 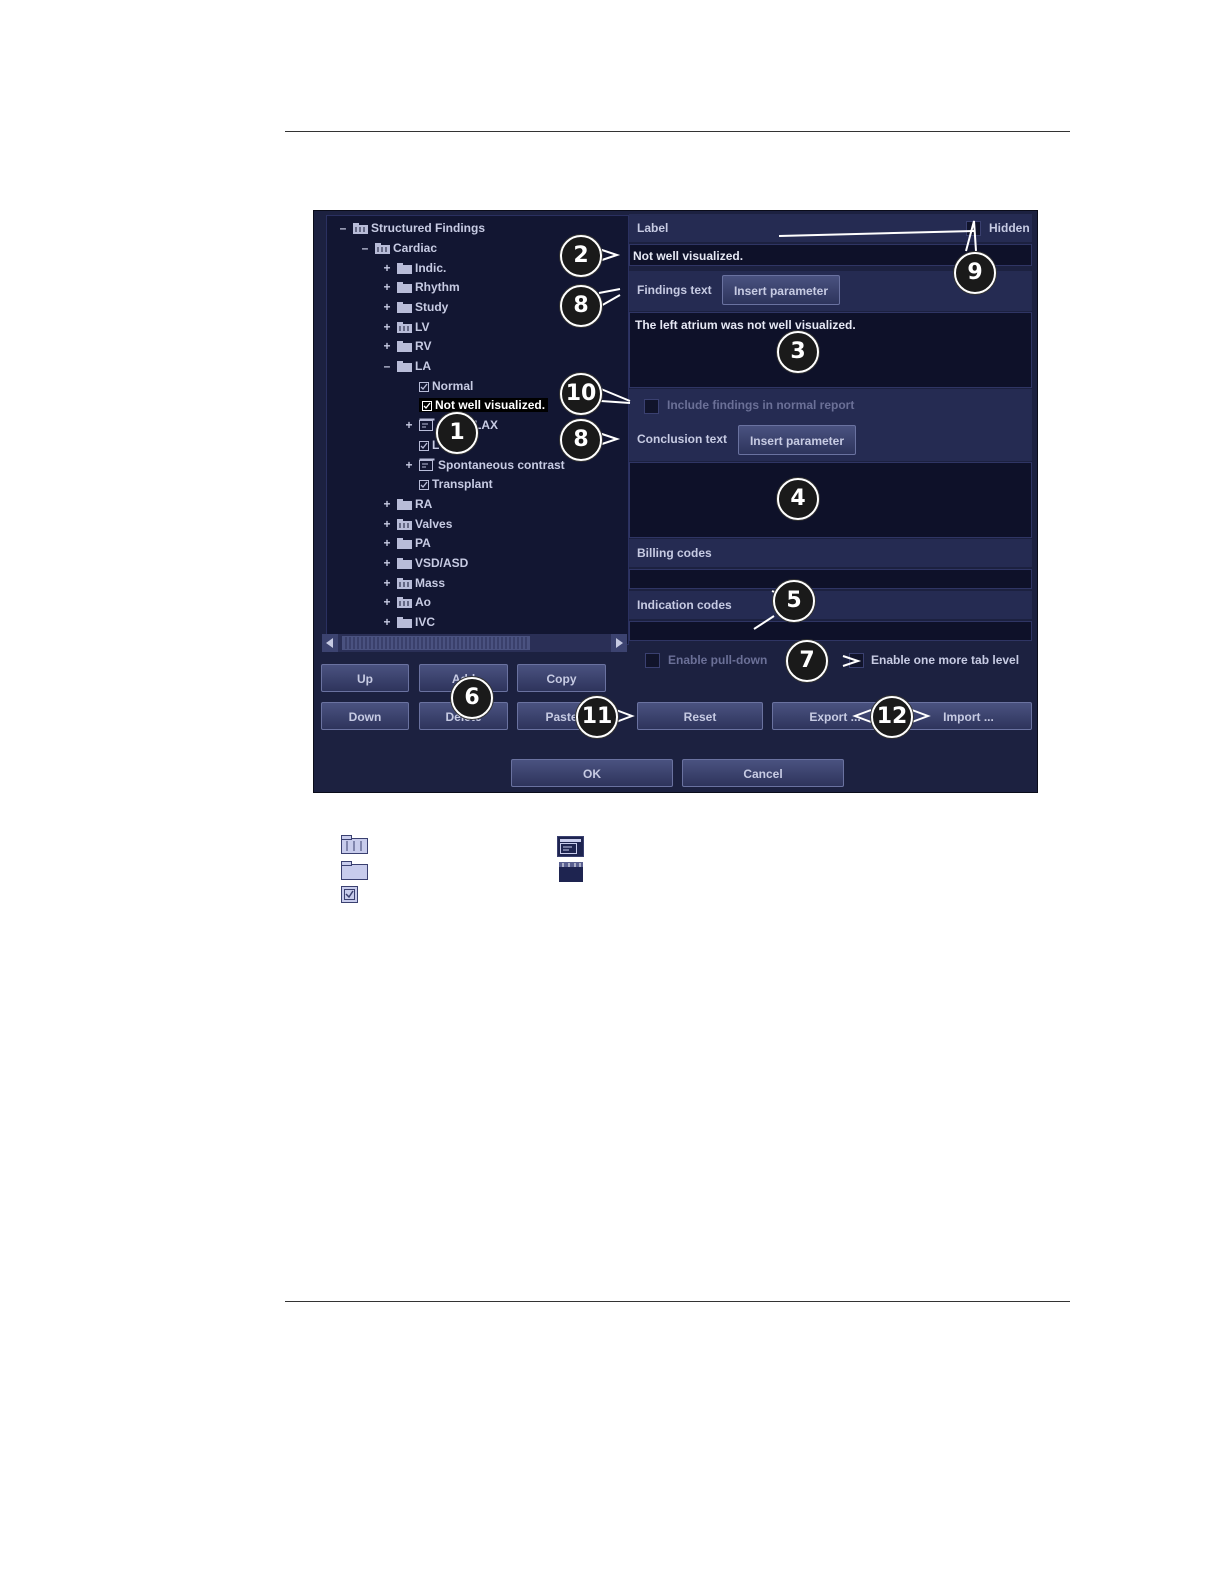 What do you see at coordinates (798, 352) in the screenshot?
I see `callout-3: 3` at bounding box center [798, 352].